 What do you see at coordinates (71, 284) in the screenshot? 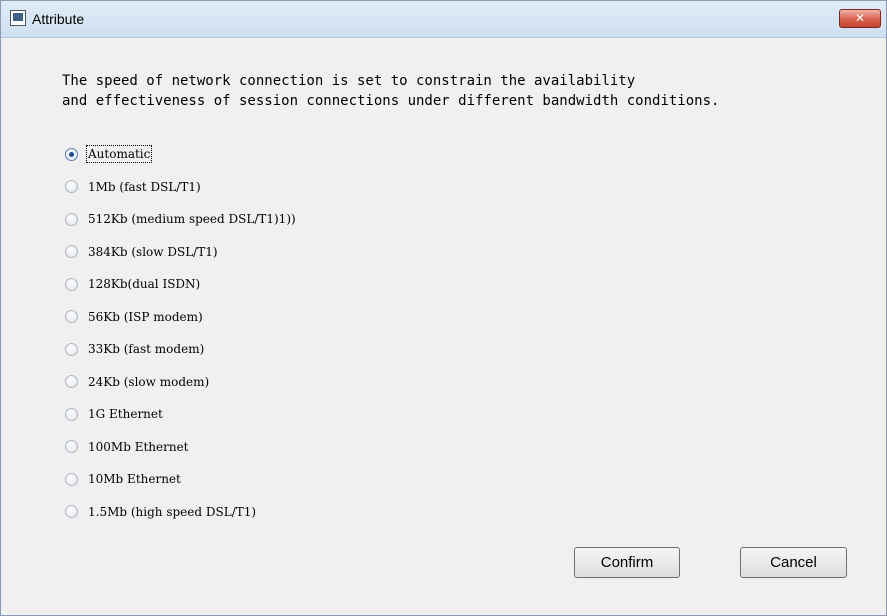
I see `radio-128kb` at bounding box center [71, 284].